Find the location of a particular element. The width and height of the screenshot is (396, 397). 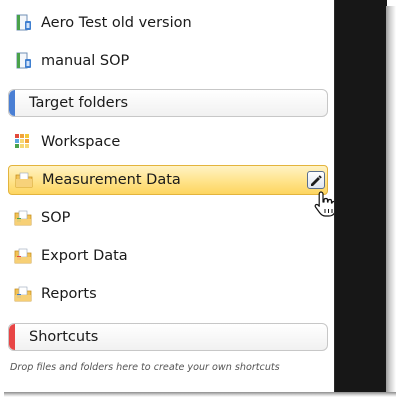

target-folders-label: Target folders is located at coordinates (79, 103).